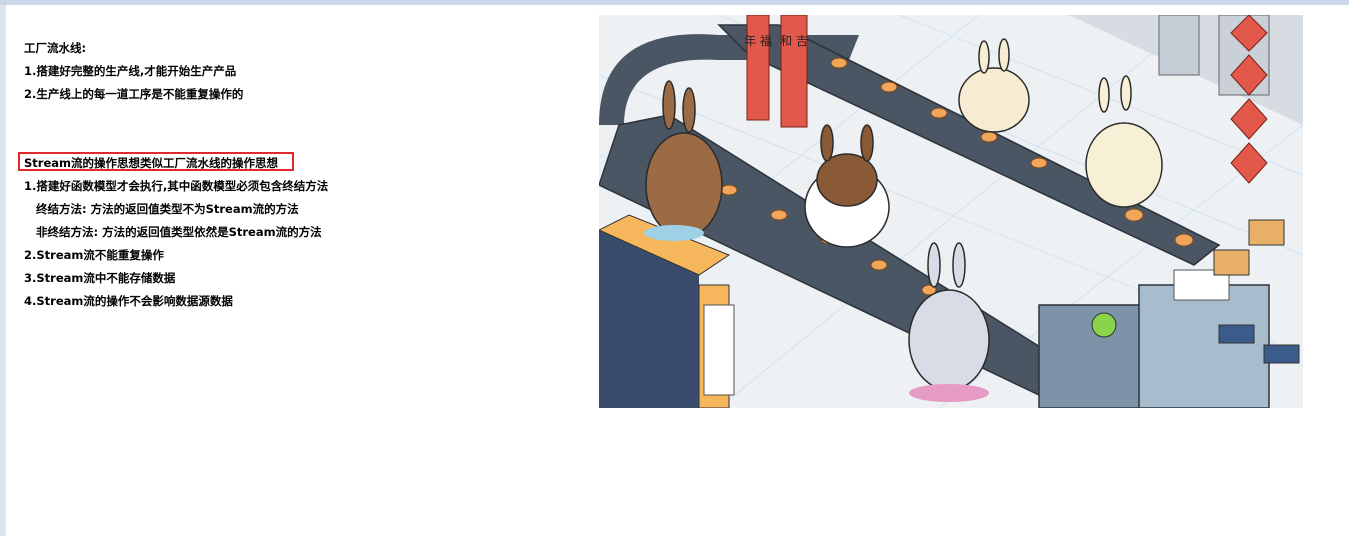 This screenshot has width=1349, height=536. What do you see at coordinates (176, 186) in the screenshot?
I see `stream-item-1: 1.搭建好函数模型才会执行,其中函数模型必须包含终结方法` at bounding box center [176, 186].